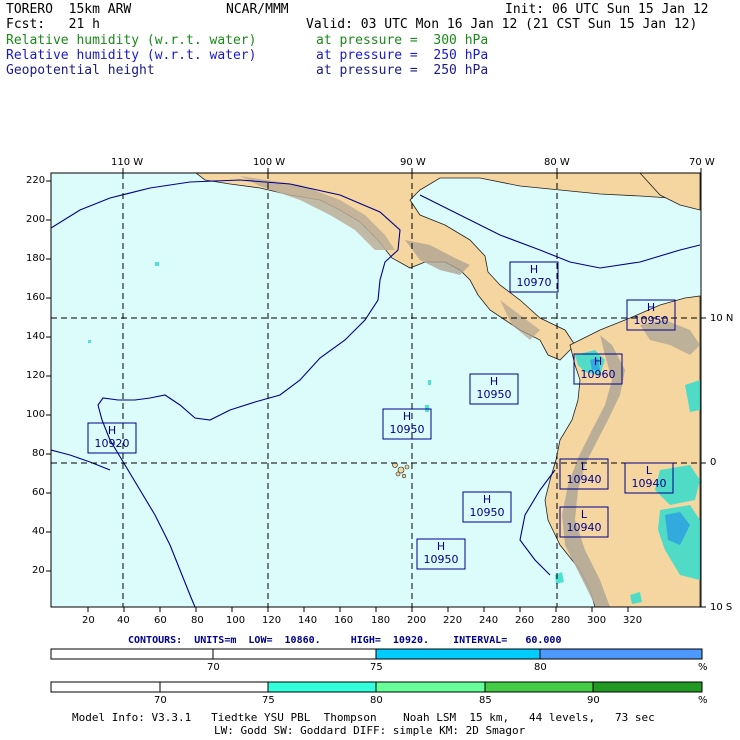 The height and width of the screenshot is (740, 740). Describe the element at coordinates (160, 700) in the screenshot. I see `colorbar-2-label: 70` at that location.